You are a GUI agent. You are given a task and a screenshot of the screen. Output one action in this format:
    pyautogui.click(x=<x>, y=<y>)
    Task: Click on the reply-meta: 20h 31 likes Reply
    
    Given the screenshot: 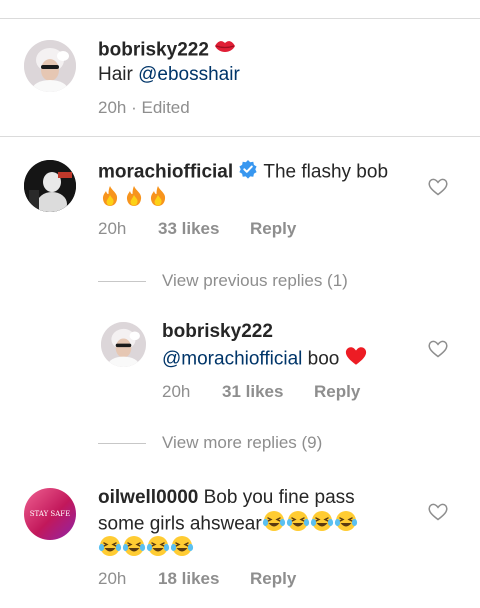 What is the action you would take?
    pyautogui.click(x=261, y=392)
    